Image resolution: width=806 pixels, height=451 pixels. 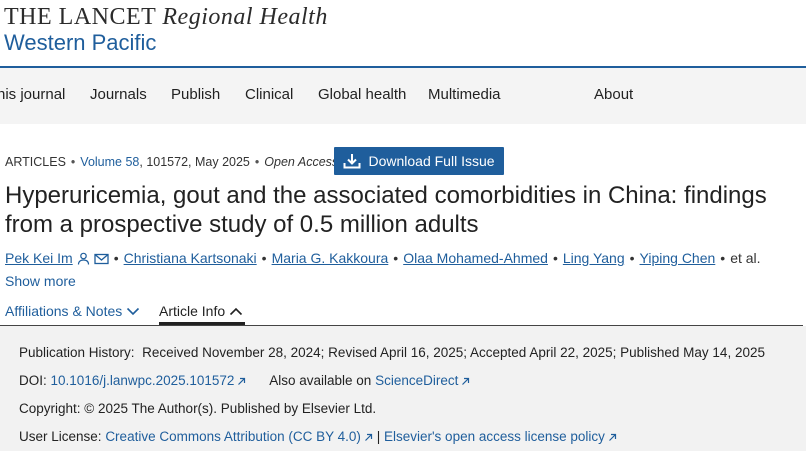 What do you see at coordinates (33, 380) in the screenshot?
I see `doi-label: DOI:` at bounding box center [33, 380].